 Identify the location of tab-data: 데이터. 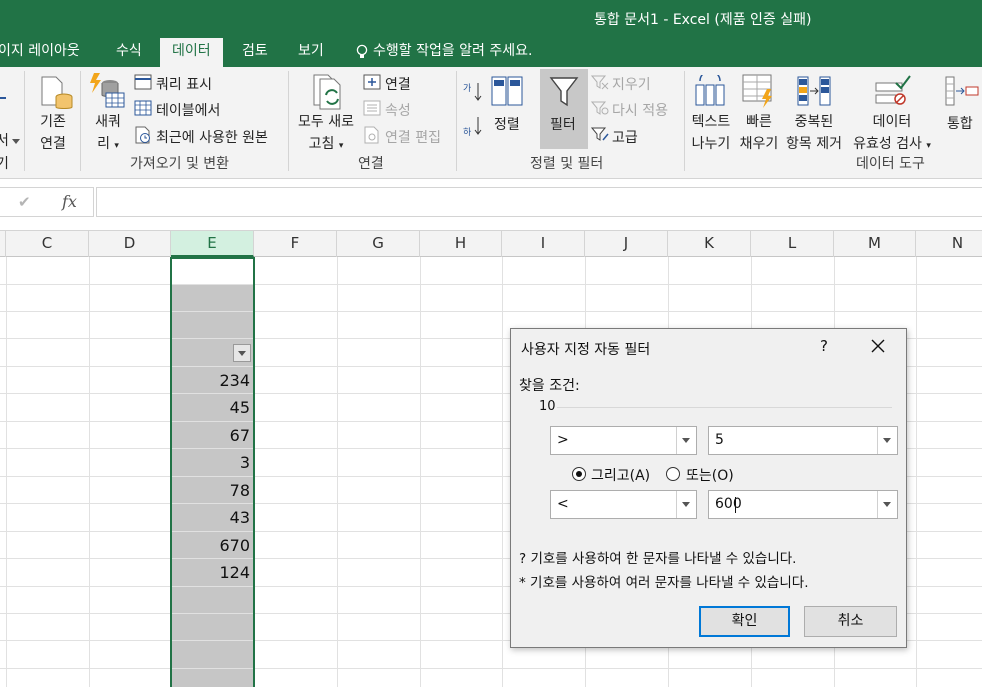
(191, 52).